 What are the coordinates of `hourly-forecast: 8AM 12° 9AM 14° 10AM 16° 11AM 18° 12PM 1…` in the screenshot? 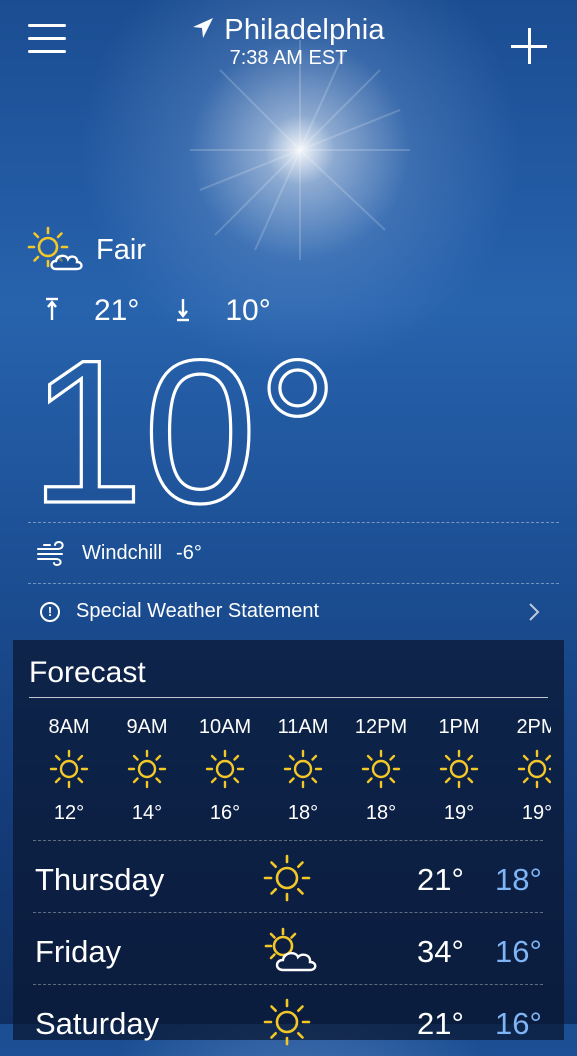 It's located at (291, 771).